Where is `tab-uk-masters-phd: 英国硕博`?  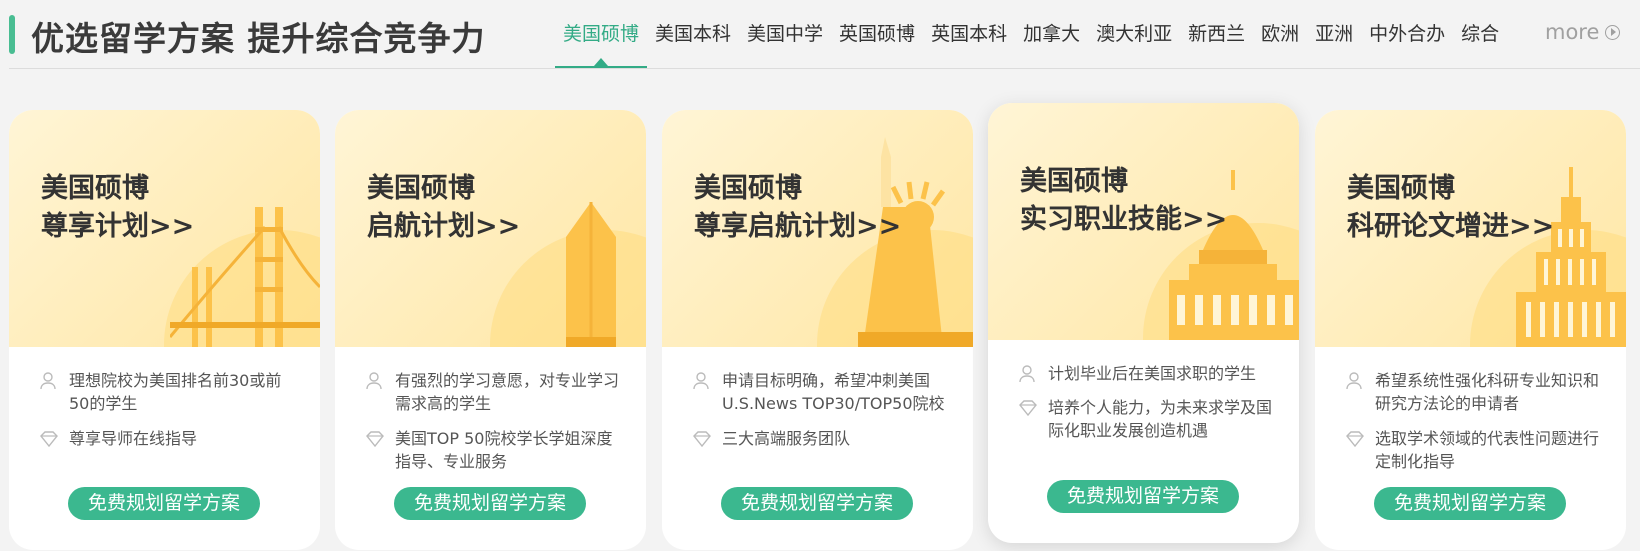
tab-uk-masters-phd: 英国硕博 is located at coordinates (877, 43).